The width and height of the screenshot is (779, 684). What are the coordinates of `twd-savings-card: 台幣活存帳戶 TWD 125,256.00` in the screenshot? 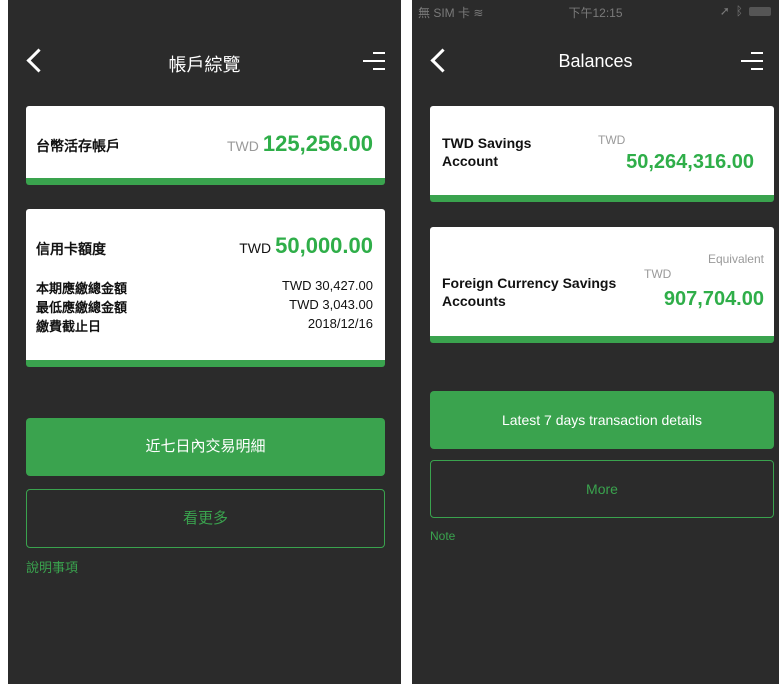 It's located at (205, 145).